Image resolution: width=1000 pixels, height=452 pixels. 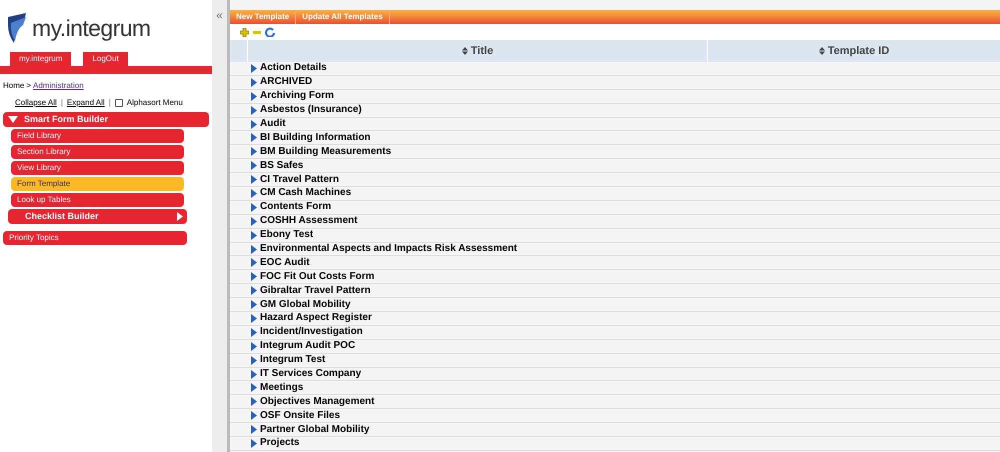 I want to click on menu-item: Field Library, so click(x=97, y=136).